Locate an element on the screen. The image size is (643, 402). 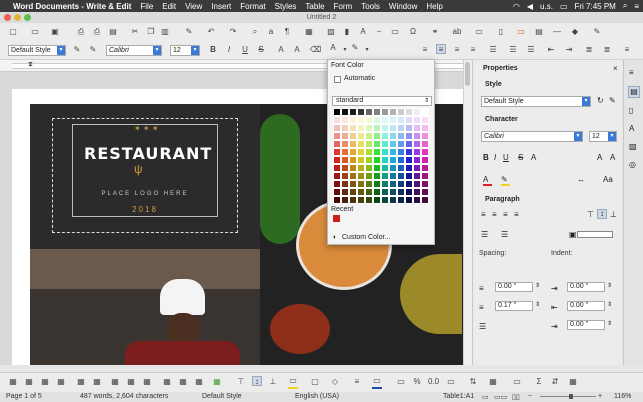
menu-help: Help is located at coordinates (434, 6).